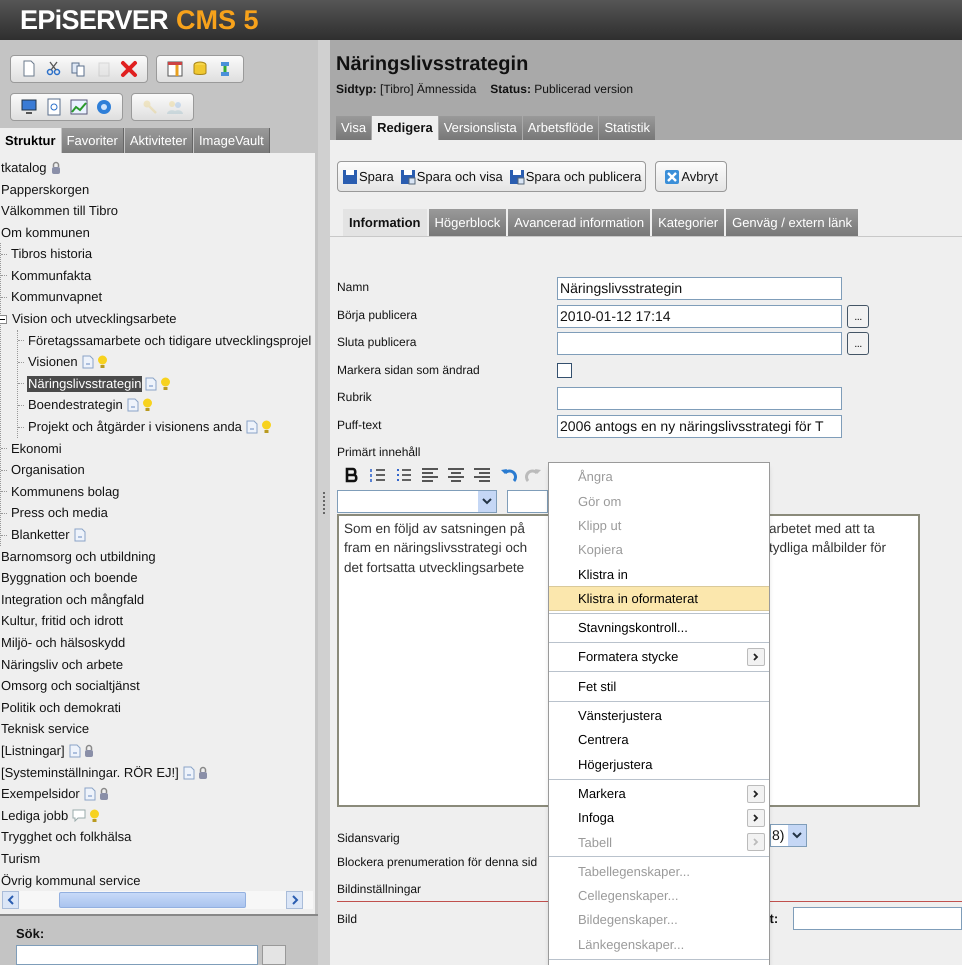 This screenshot has width=962, height=965. What do you see at coordinates (368, 837) in the screenshot?
I see `field-label: Sidansvarig` at bounding box center [368, 837].